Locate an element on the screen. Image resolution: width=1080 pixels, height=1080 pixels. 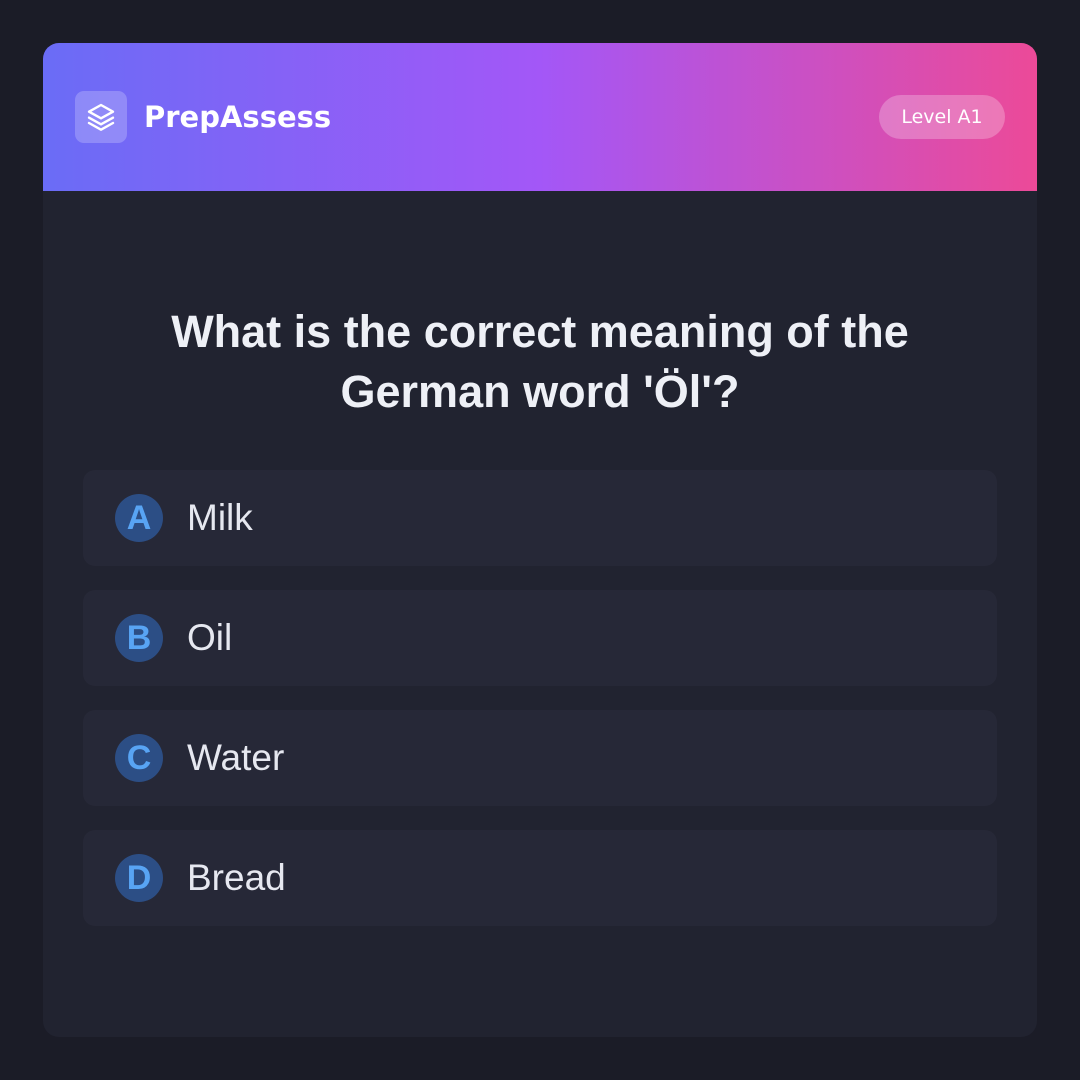
option-letter: A is located at coordinates (139, 518).